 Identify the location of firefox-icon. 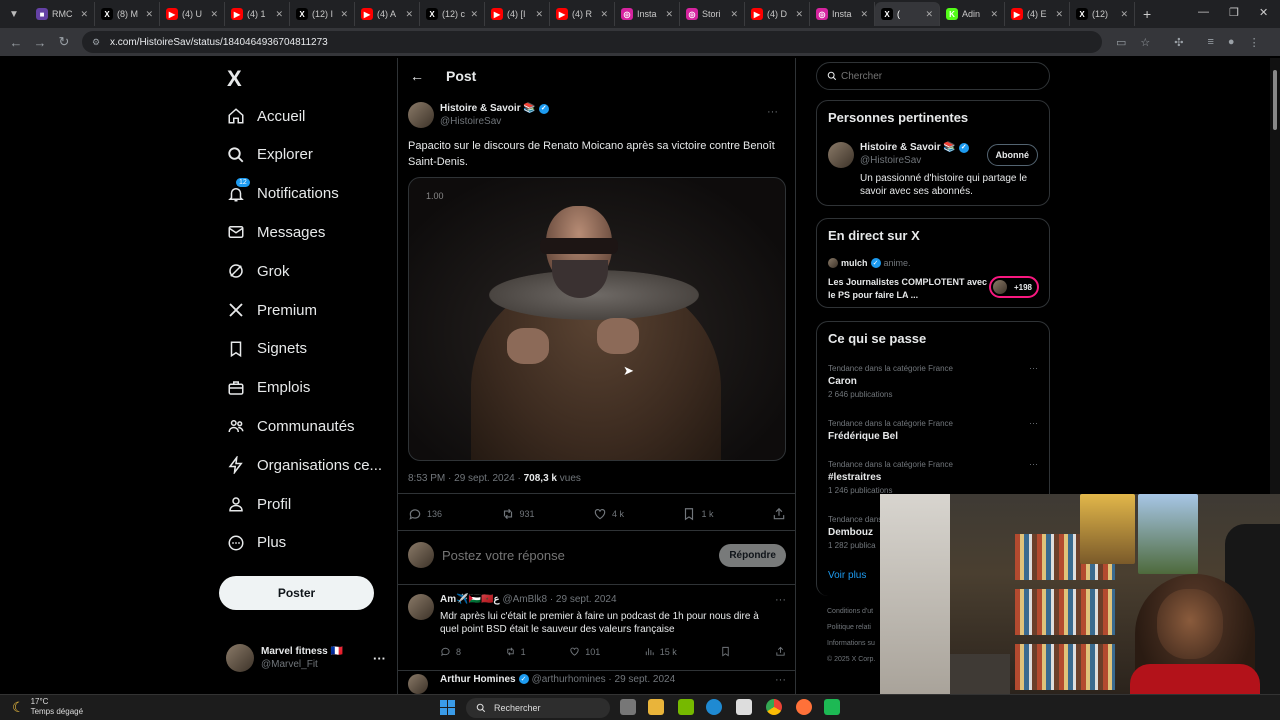
(804, 707).